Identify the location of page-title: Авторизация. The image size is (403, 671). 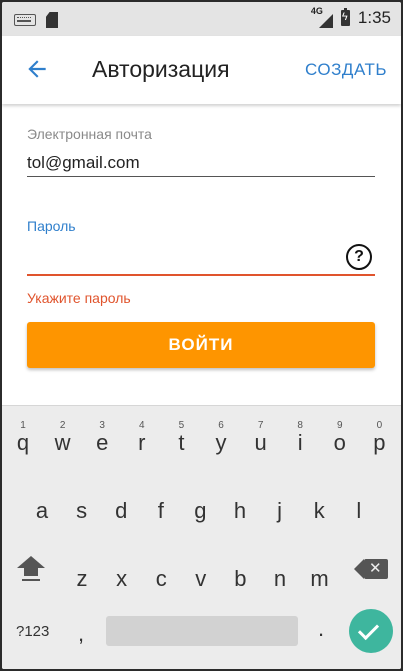
(161, 69).